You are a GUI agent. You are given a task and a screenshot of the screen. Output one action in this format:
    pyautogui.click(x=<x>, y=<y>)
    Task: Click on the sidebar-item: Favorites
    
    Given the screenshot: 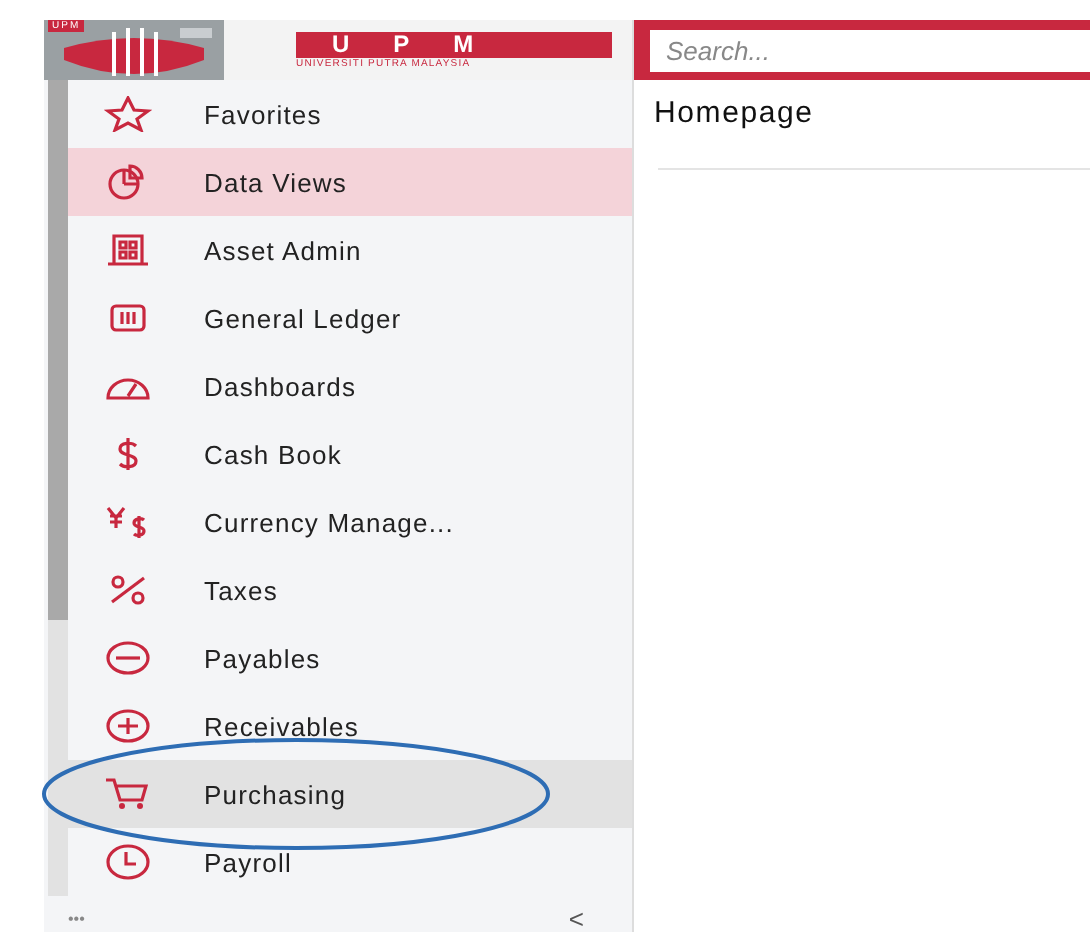 What is the action you would take?
    pyautogui.click(x=350, y=114)
    